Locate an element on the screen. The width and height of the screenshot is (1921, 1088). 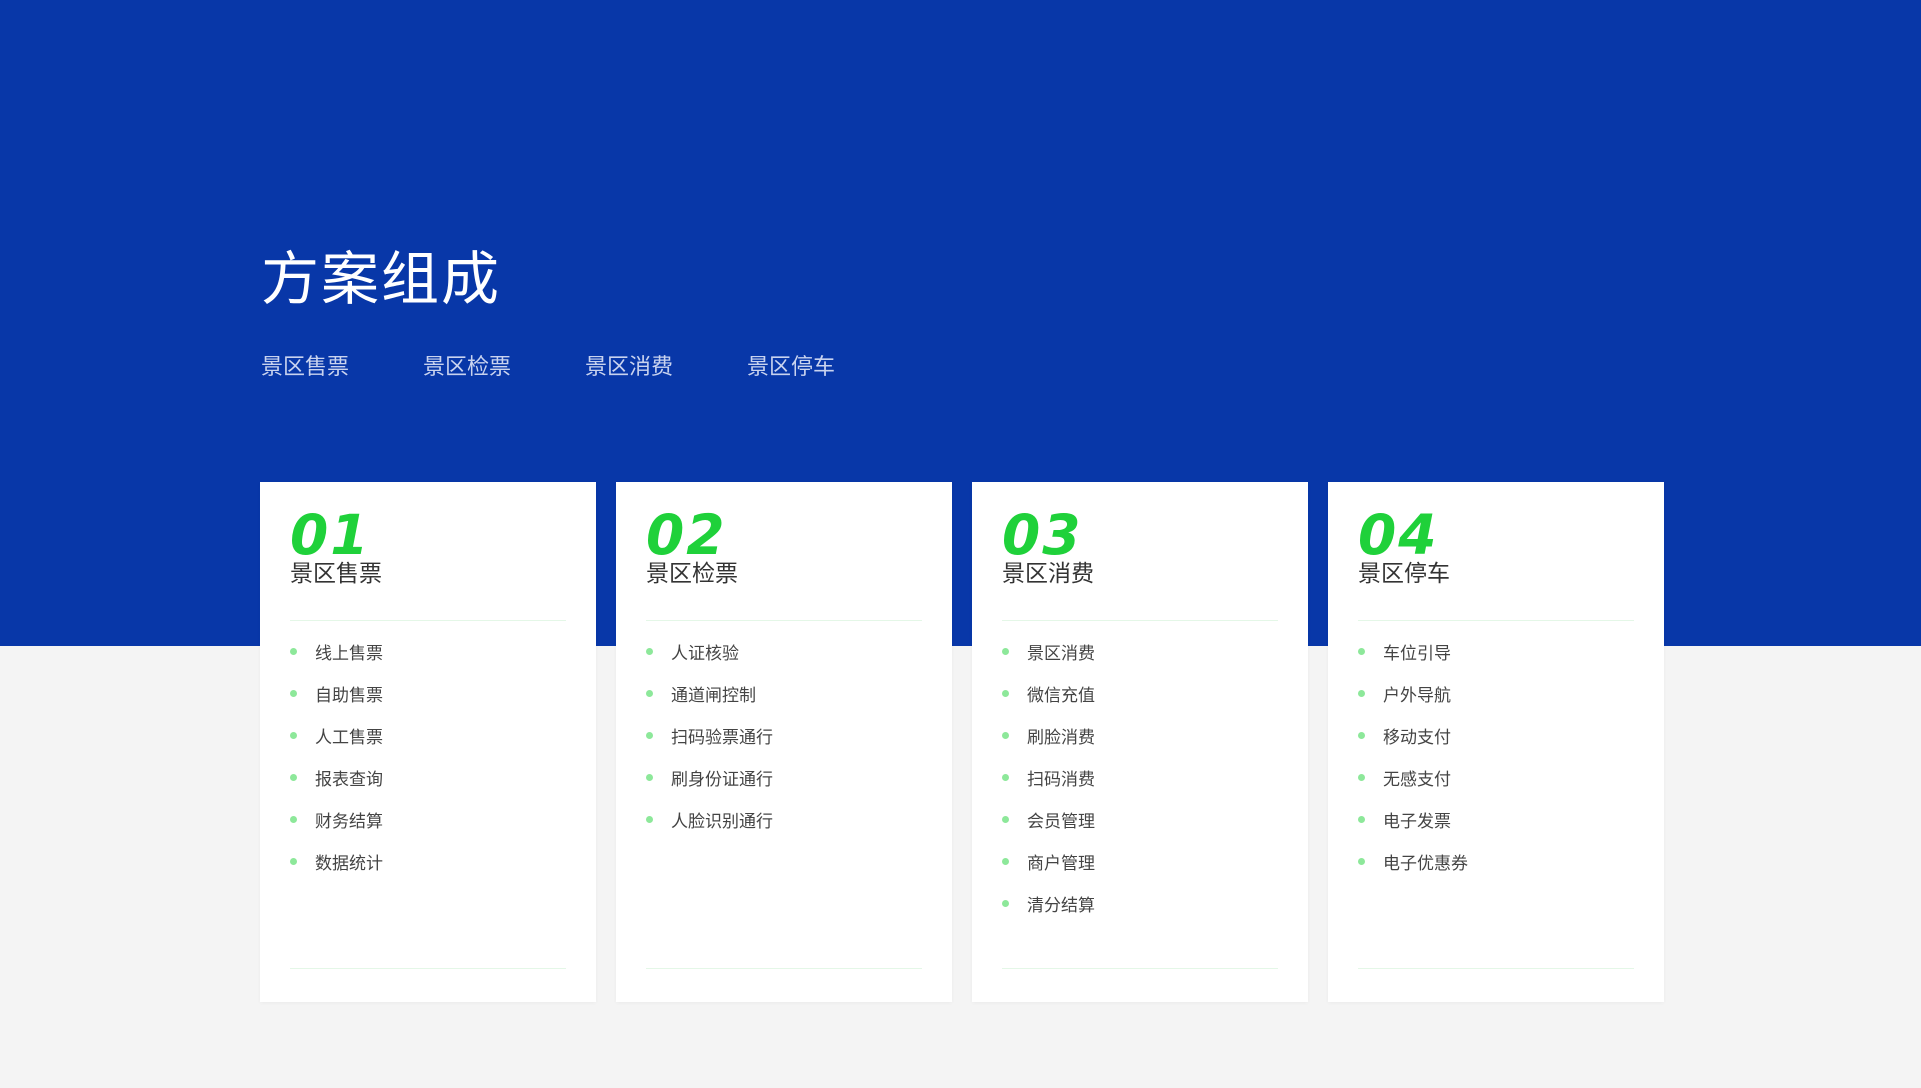
list-item: 人脸识别通行 is located at coordinates (709, 819).